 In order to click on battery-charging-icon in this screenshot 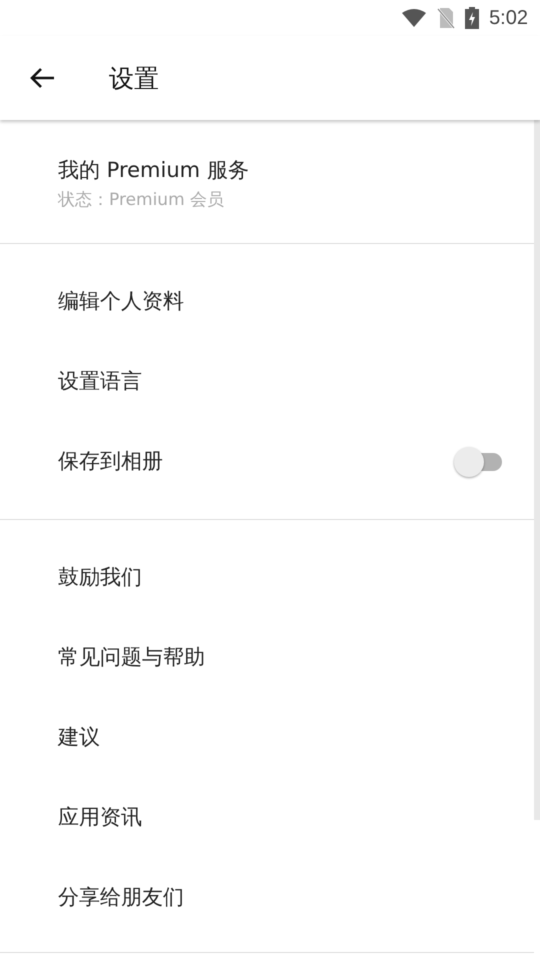, I will do `click(472, 18)`.